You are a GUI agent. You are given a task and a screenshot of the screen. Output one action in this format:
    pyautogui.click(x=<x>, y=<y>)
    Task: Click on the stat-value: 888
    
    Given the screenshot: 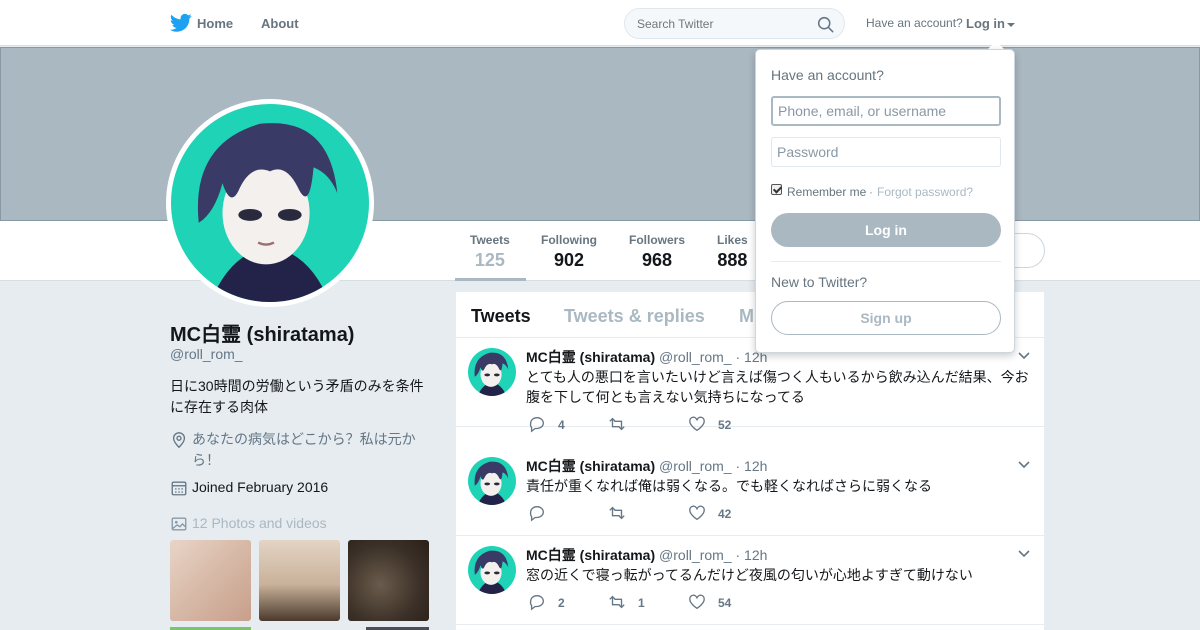 What is the action you would take?
    pyautogui.click(x=732, y=260)
    